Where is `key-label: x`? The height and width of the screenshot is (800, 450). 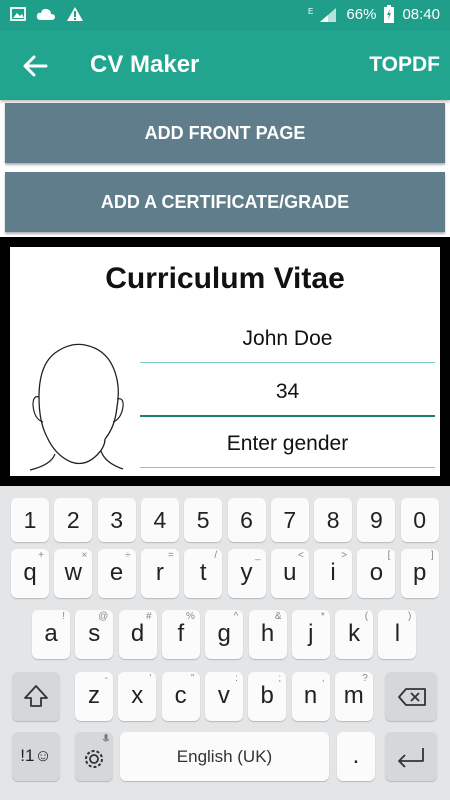 key-label: x is located at coordinates (137, 695).